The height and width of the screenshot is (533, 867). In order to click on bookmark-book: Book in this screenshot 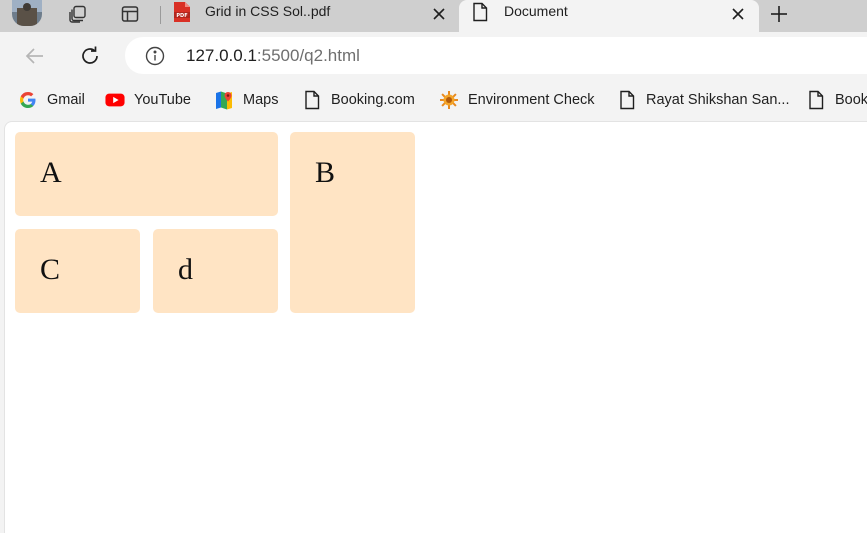, I will do `click(836, 100)`.